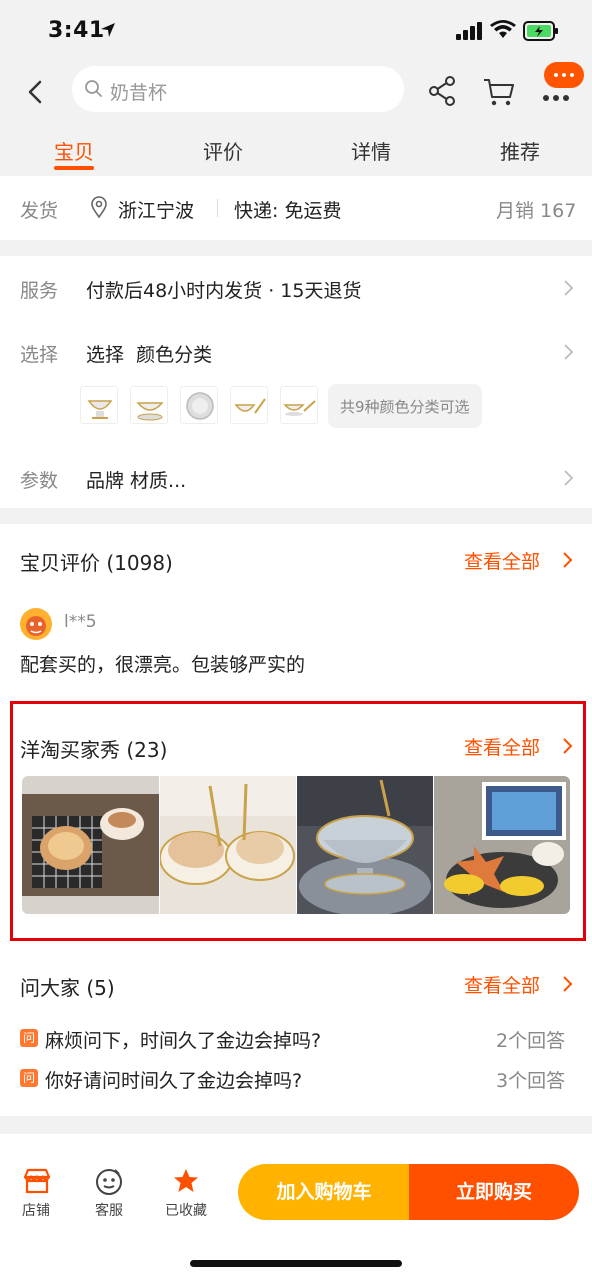 This screenshot has width=592, height=1280. Describe the element at coordinates (76, 30) in the screenshot. I see `status-time: 3:41` at that location.